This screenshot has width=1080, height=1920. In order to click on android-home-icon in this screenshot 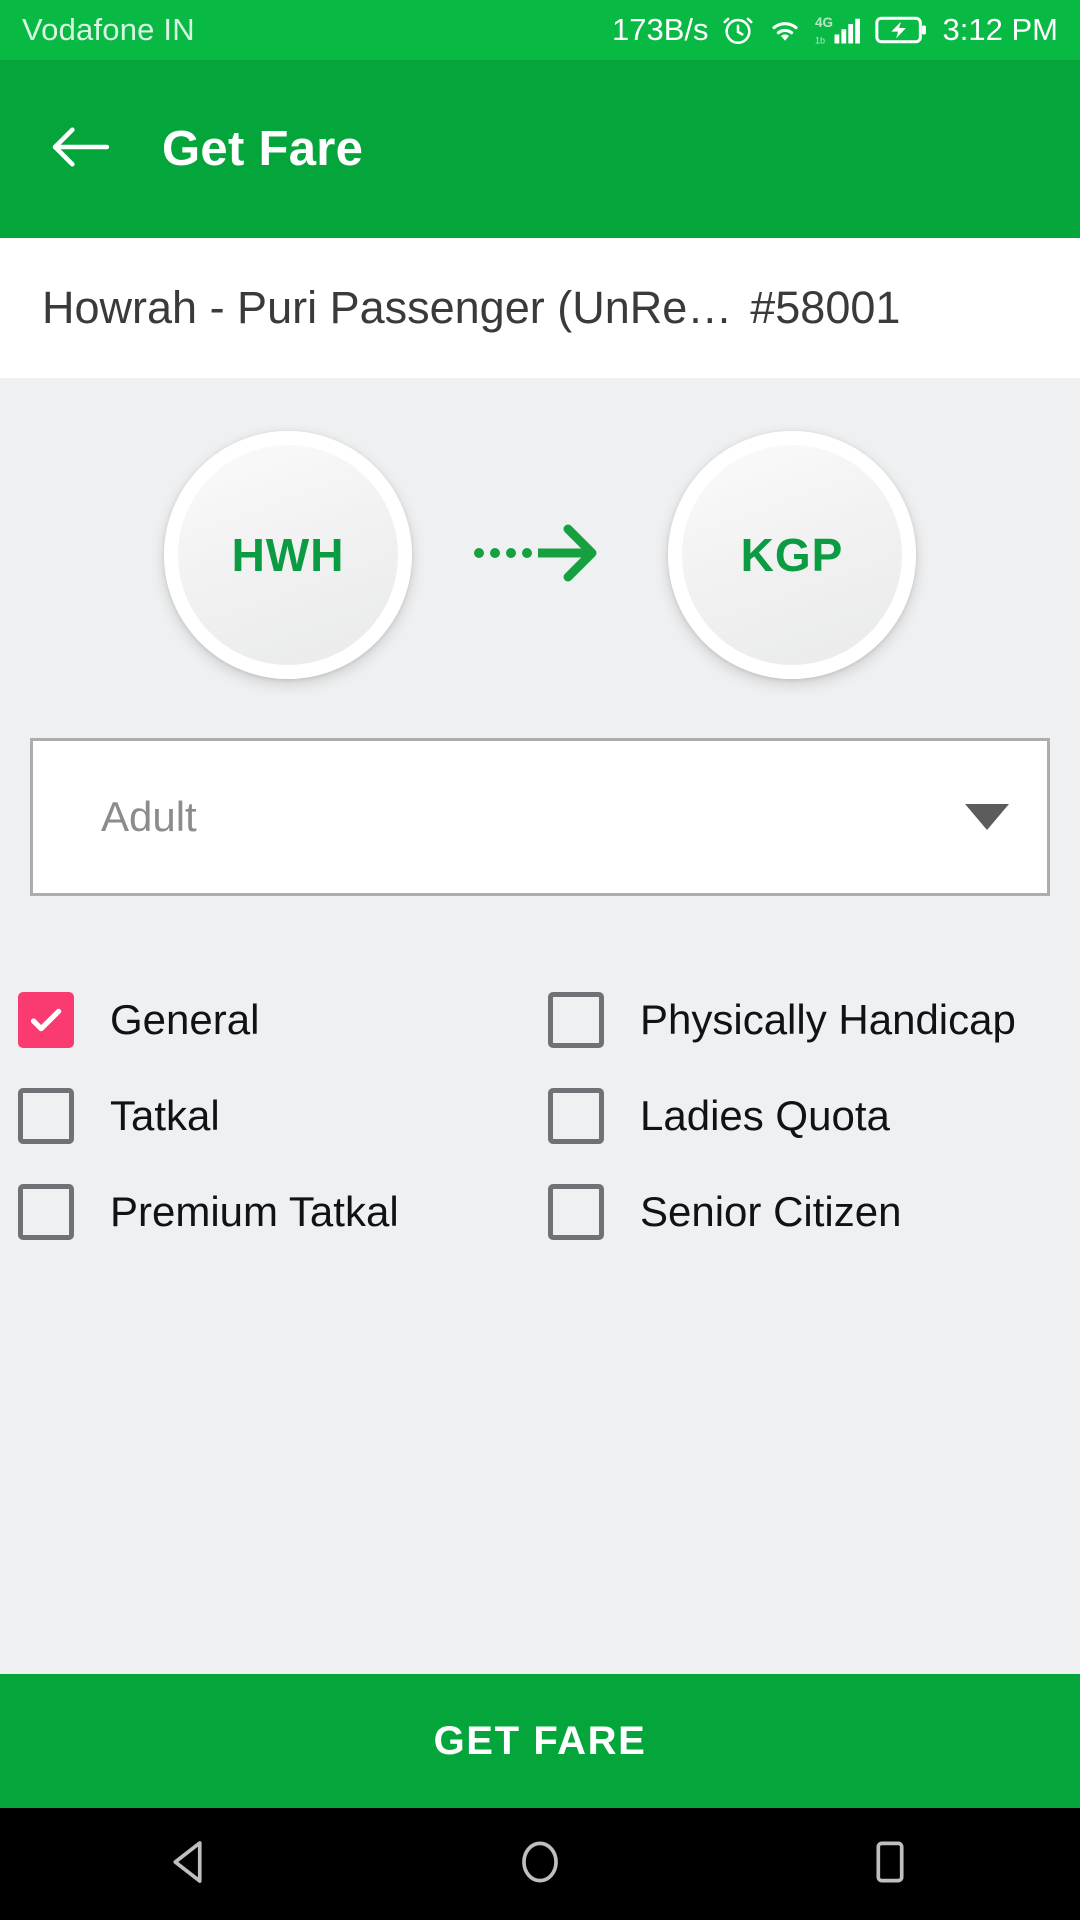, I will do `click(540, 1864)`.